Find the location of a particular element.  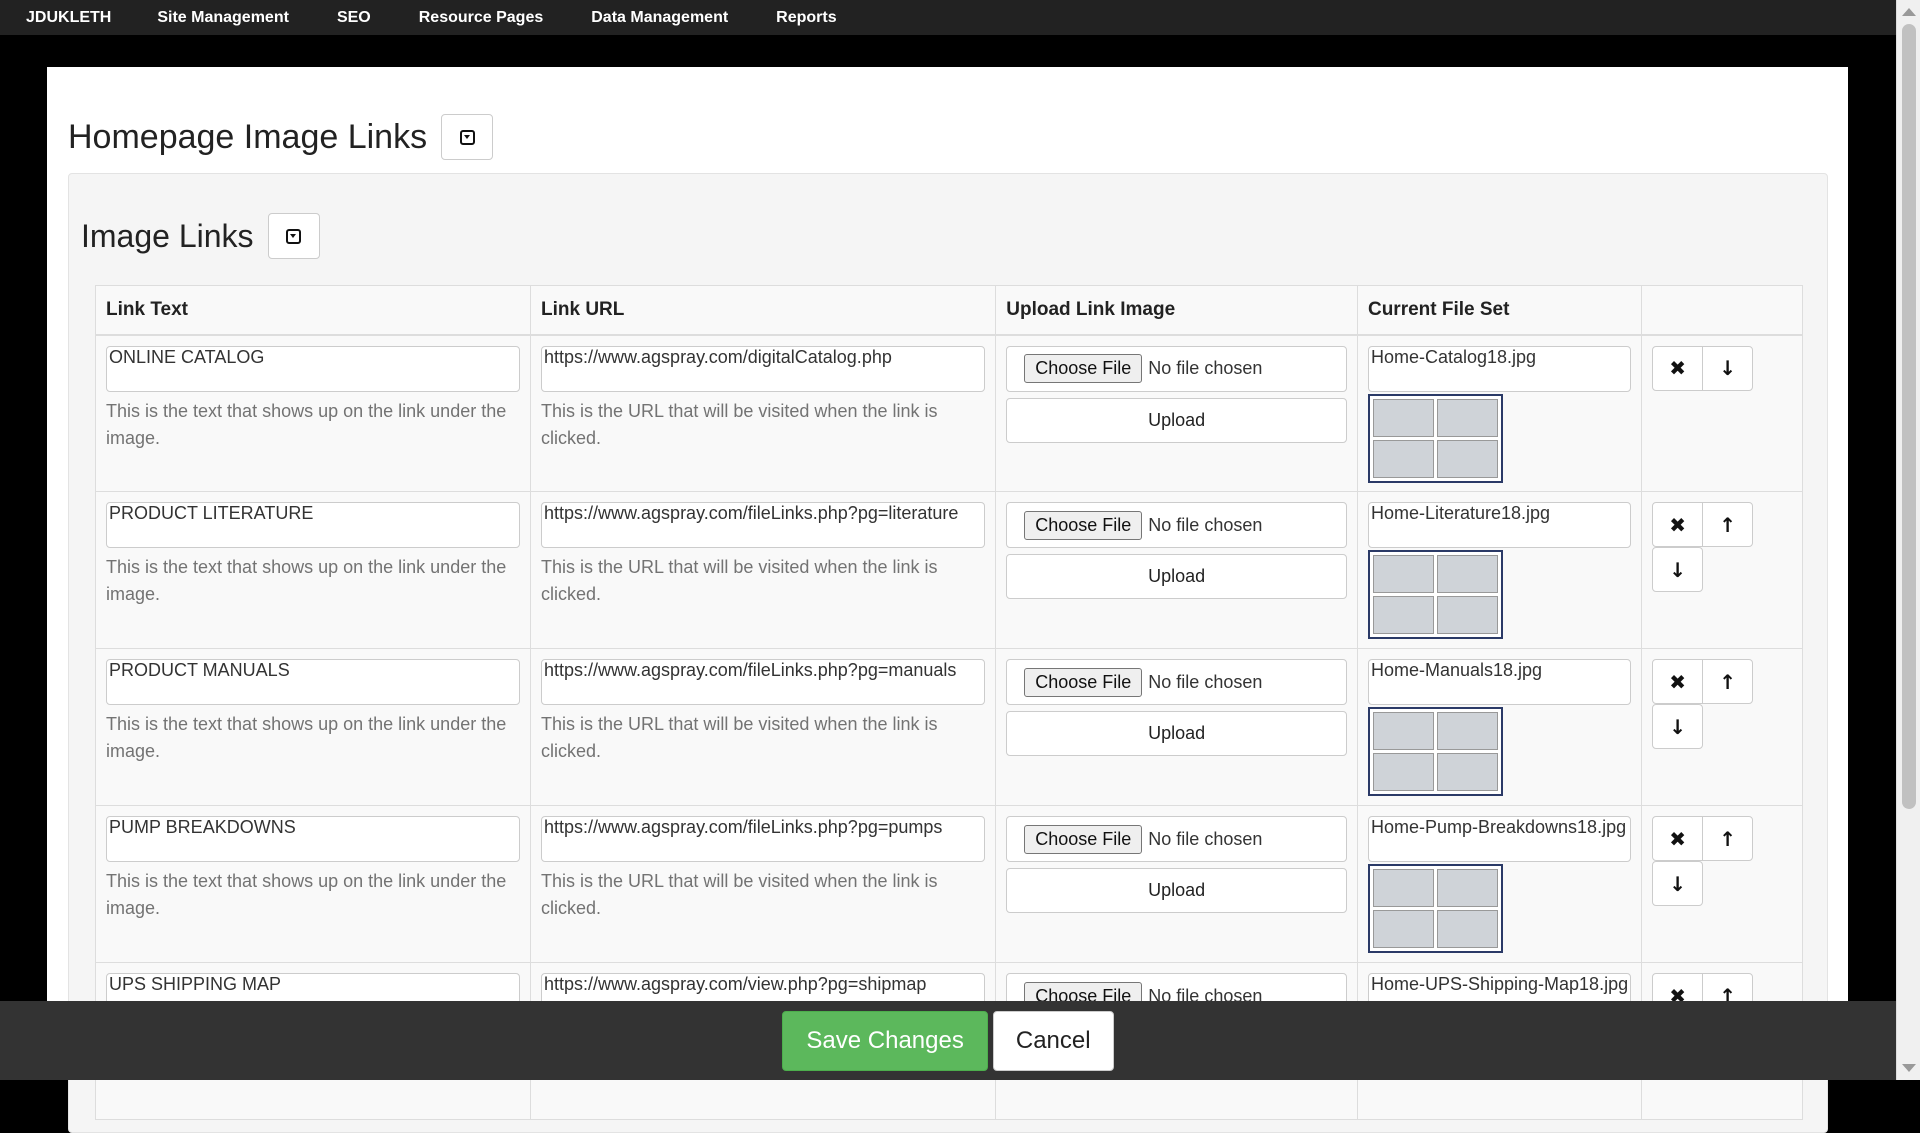

footer-bar: Save Changes Cancel is located at coordinates (948, 1040).